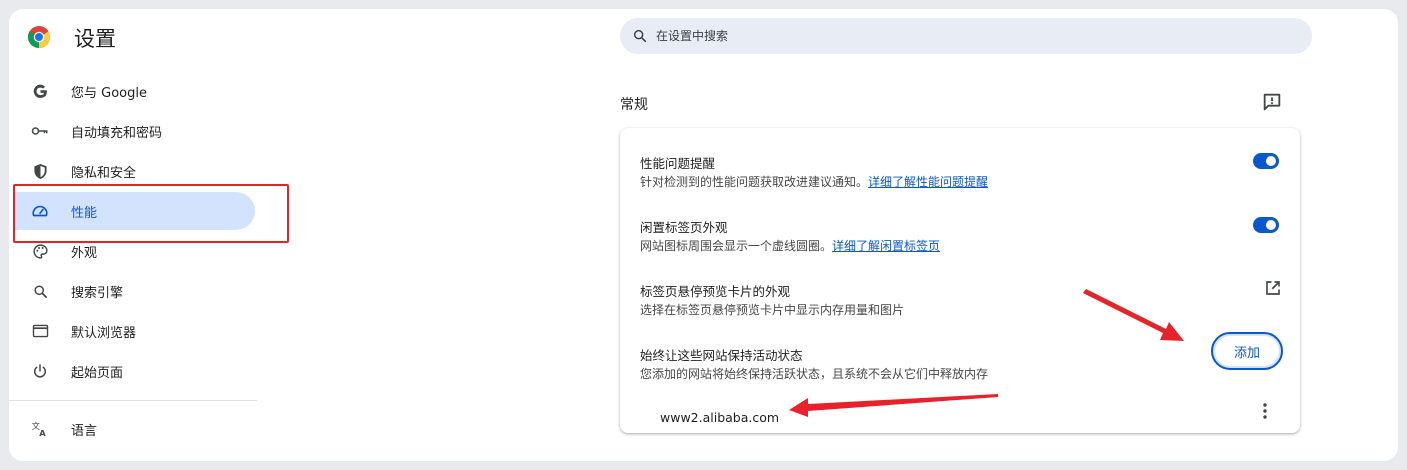  Describe the element at coordinates (97, 373) in the screenshot. I see `sidebar-item-label: 起始页面` at that location.